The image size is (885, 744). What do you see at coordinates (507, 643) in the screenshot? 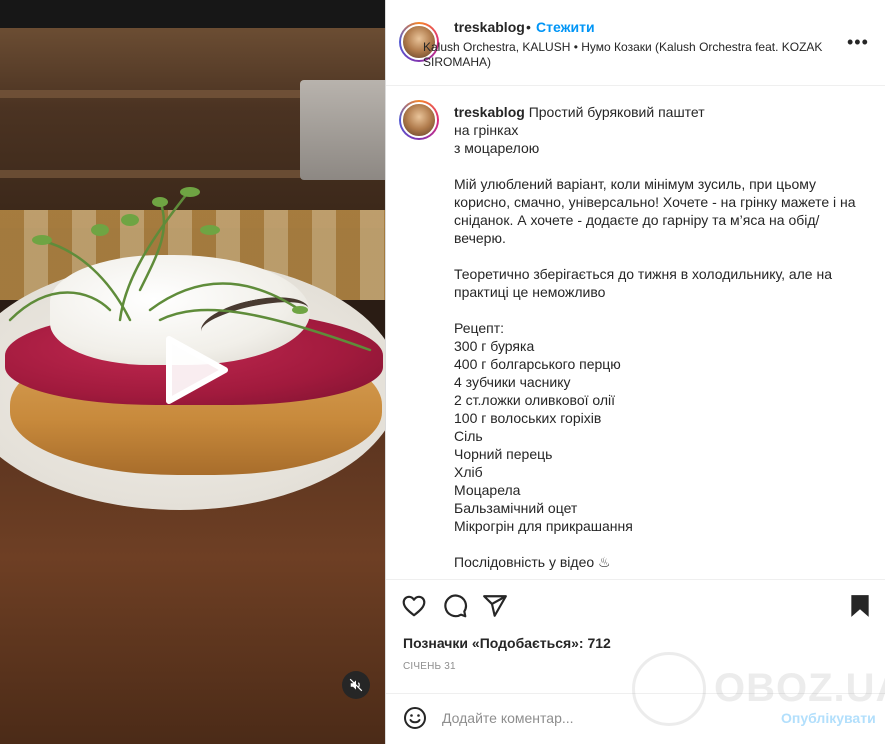
I see `like-count: Позначки «Подобається»: 712` at bounding box center [507, 643].